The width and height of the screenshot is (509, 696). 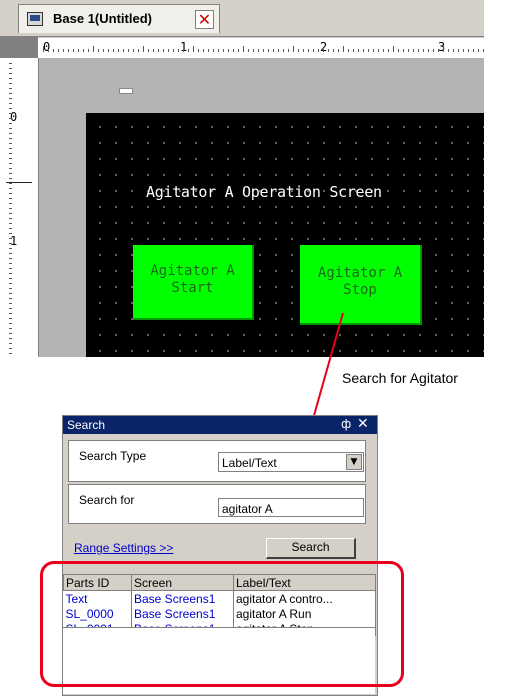 I want to click on search-type-select: Label/Text, so click(x=291, y=462).